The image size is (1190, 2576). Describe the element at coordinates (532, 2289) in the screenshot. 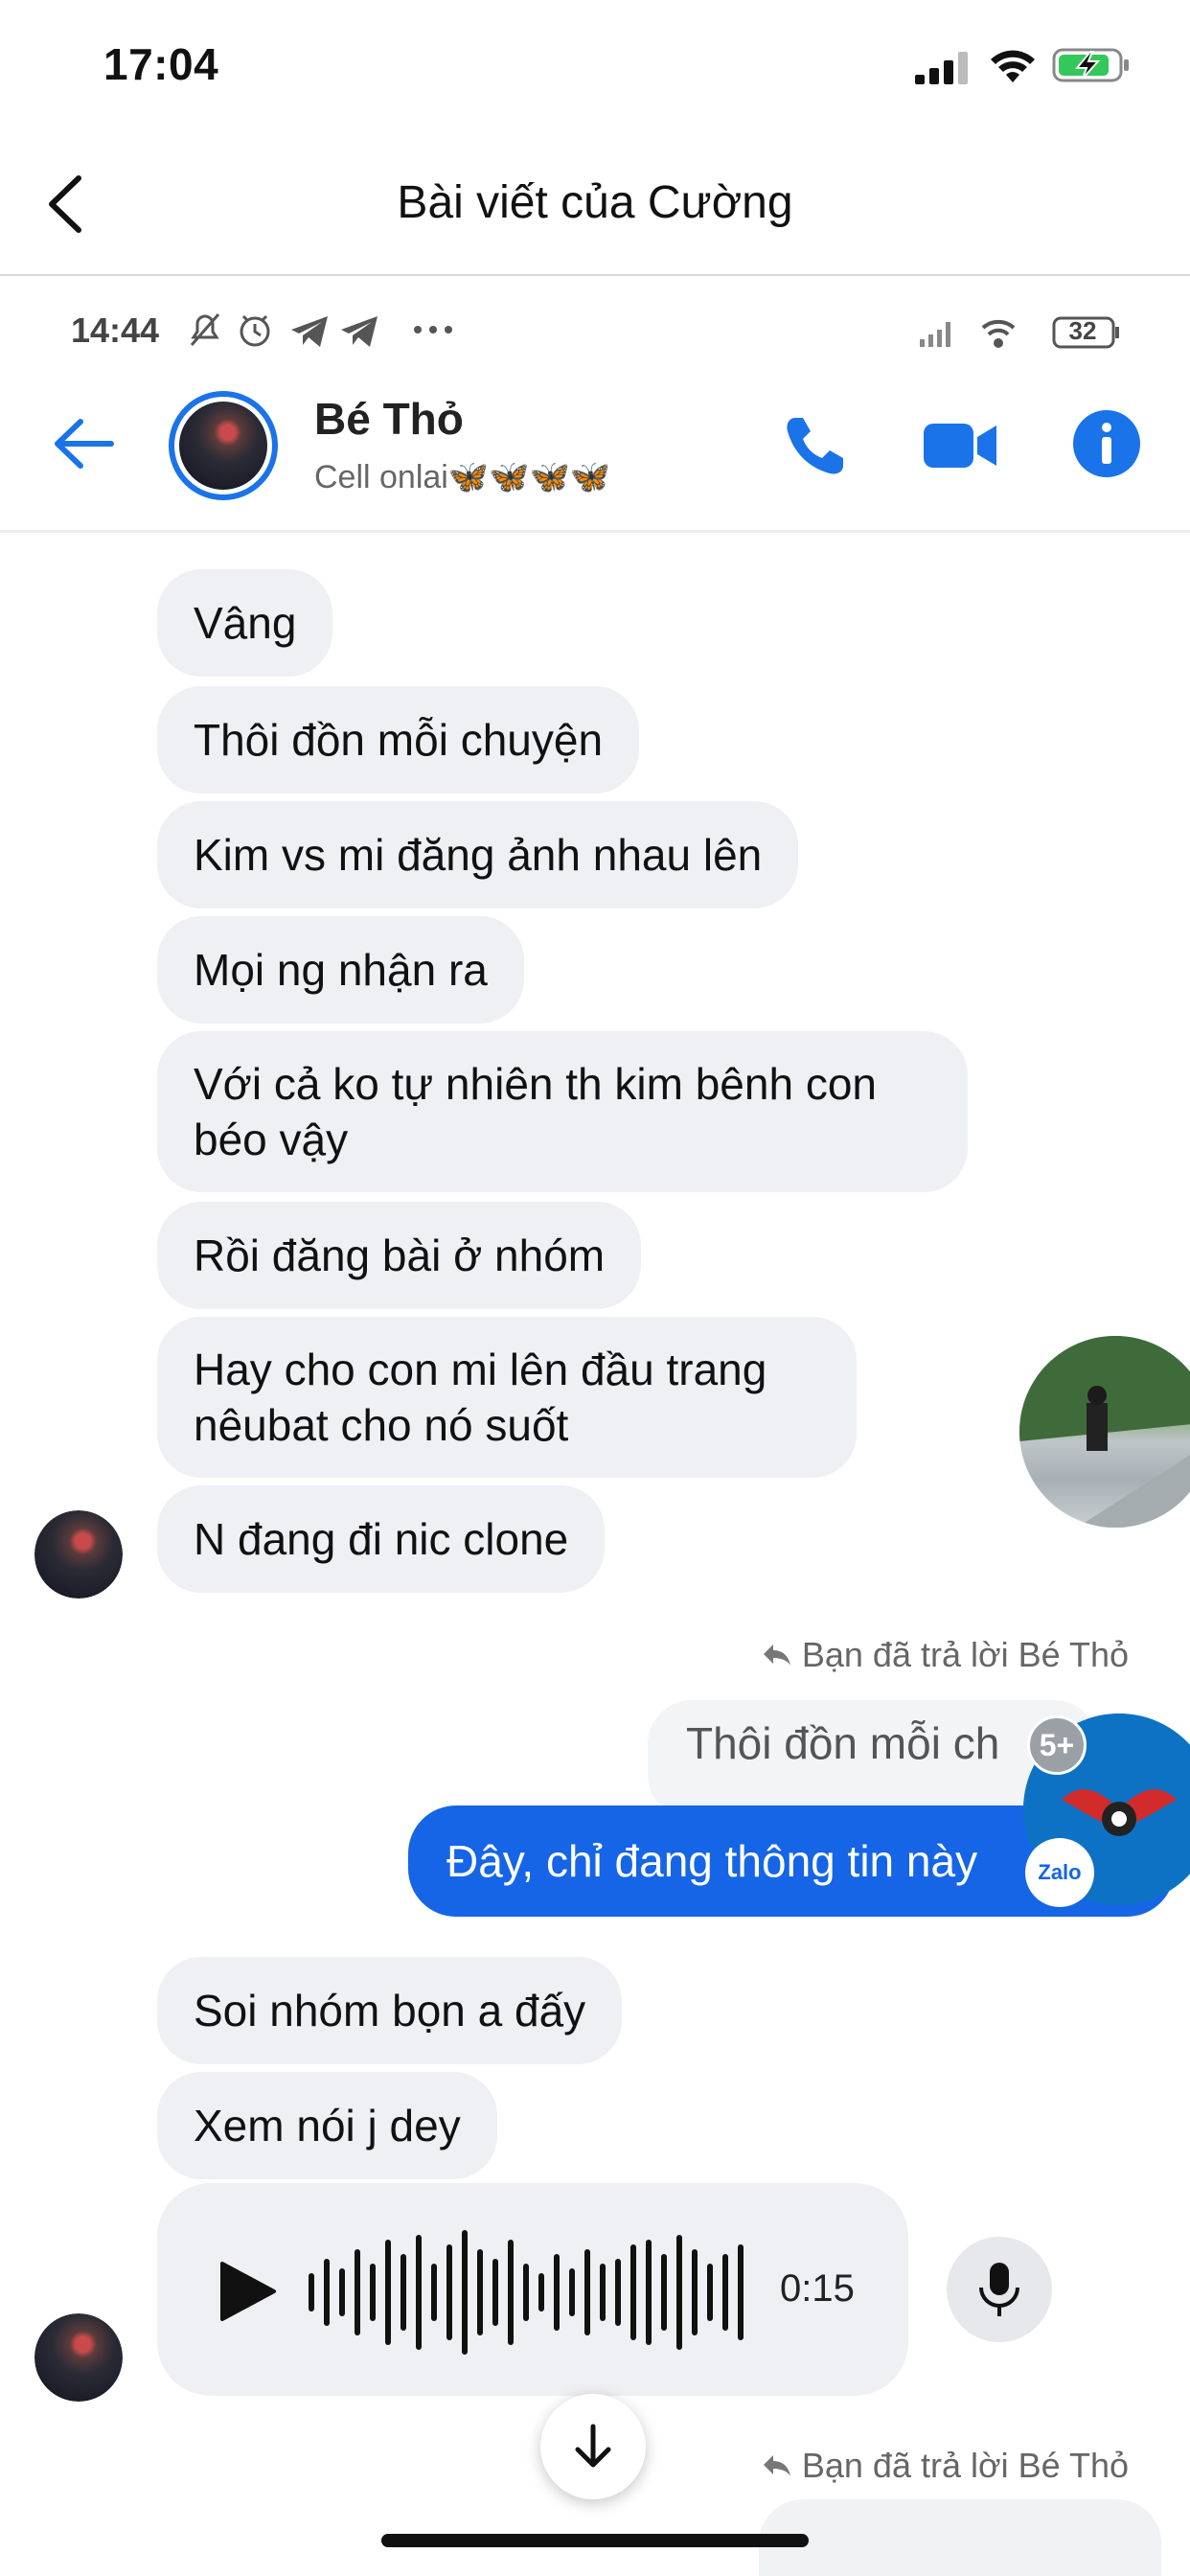

I see `voice-message: 0:15` at that location.